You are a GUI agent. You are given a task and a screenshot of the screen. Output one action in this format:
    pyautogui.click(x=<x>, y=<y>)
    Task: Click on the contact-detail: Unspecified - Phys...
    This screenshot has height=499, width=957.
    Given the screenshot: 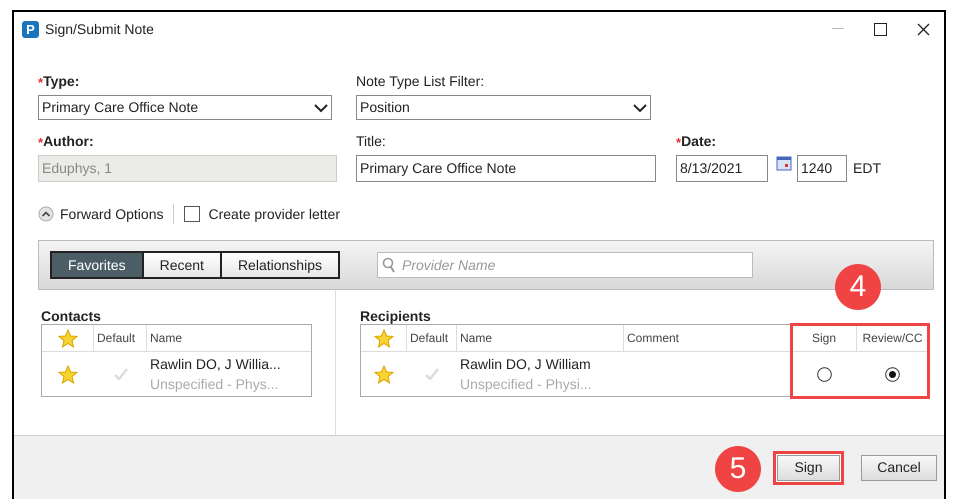 What is the action you would take?
    pyautogui.click(x=215, y=384)
    